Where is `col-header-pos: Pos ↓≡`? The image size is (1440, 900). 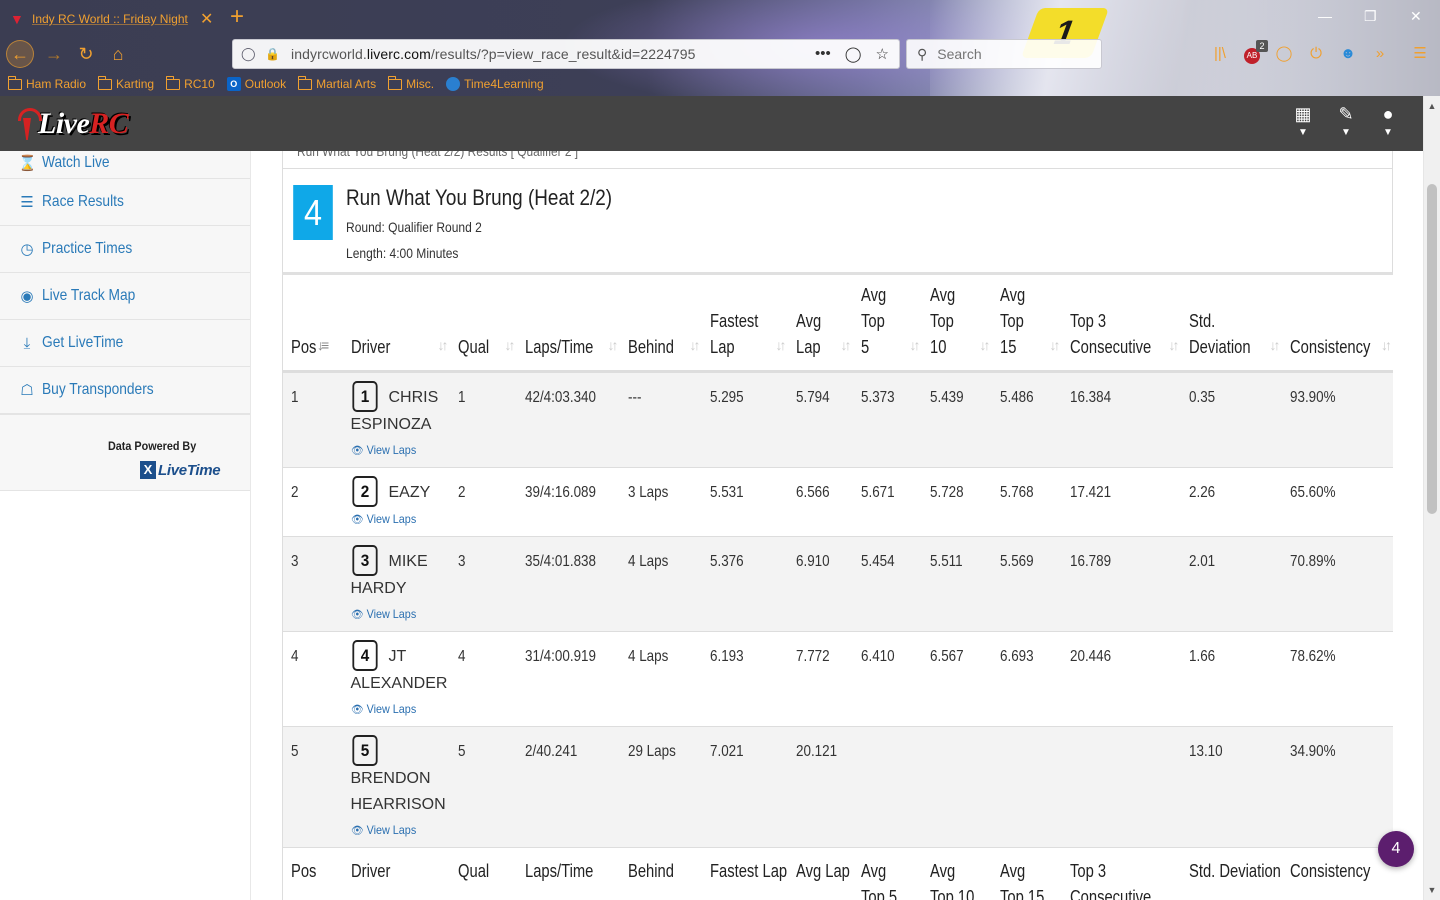 col-header-pos: Pos ↓≡ is located at coordinates (312, 324).